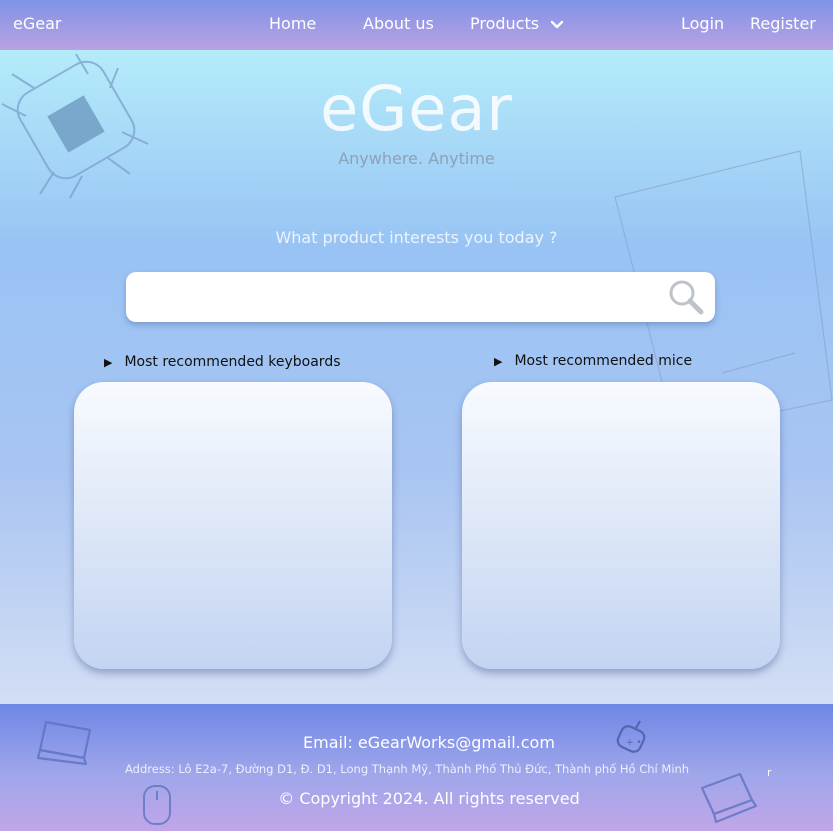 The height and width of the screenshot is (831, 833). I want to click on nav-products-label: Products, so click(505, 23).